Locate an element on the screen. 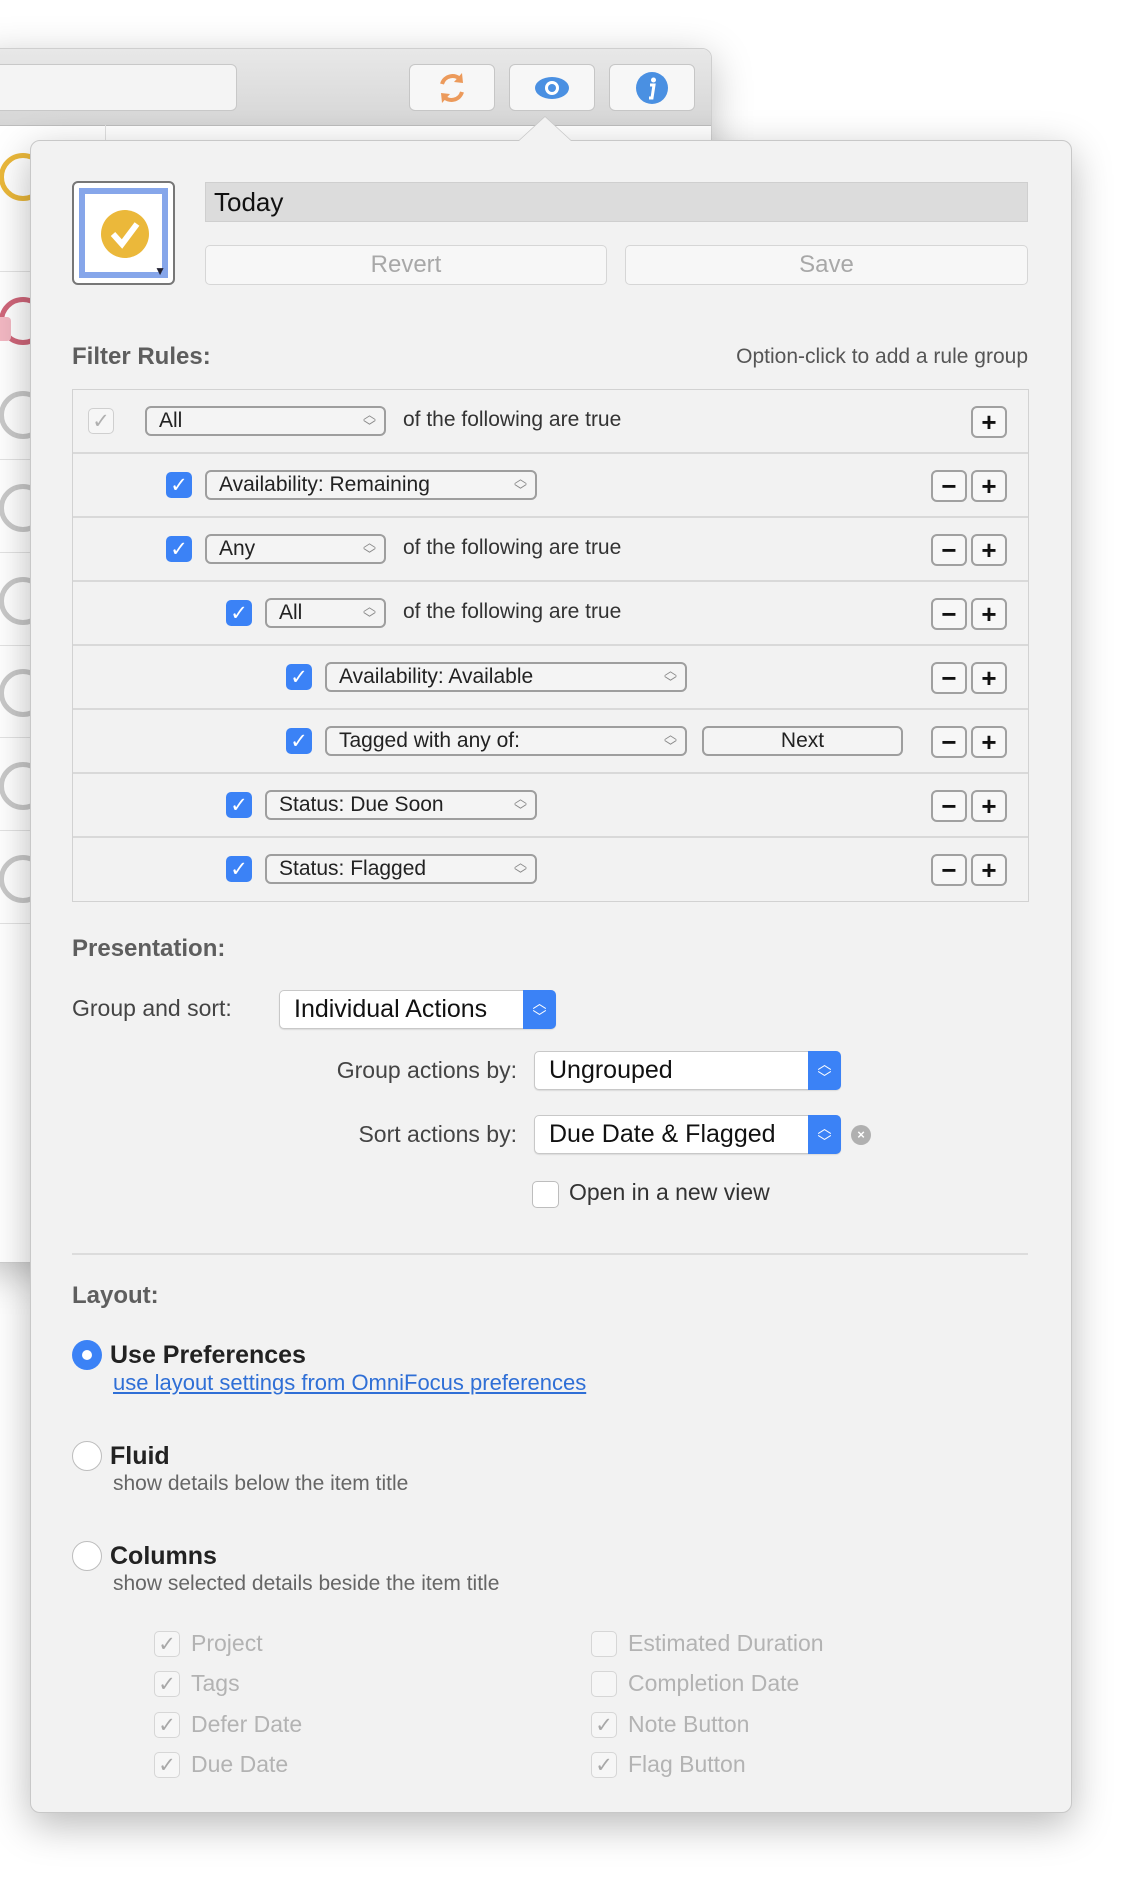 This screenshot has height=1882, width=1135. clear-sort-icon: × is located at coordinates (861, 1135).